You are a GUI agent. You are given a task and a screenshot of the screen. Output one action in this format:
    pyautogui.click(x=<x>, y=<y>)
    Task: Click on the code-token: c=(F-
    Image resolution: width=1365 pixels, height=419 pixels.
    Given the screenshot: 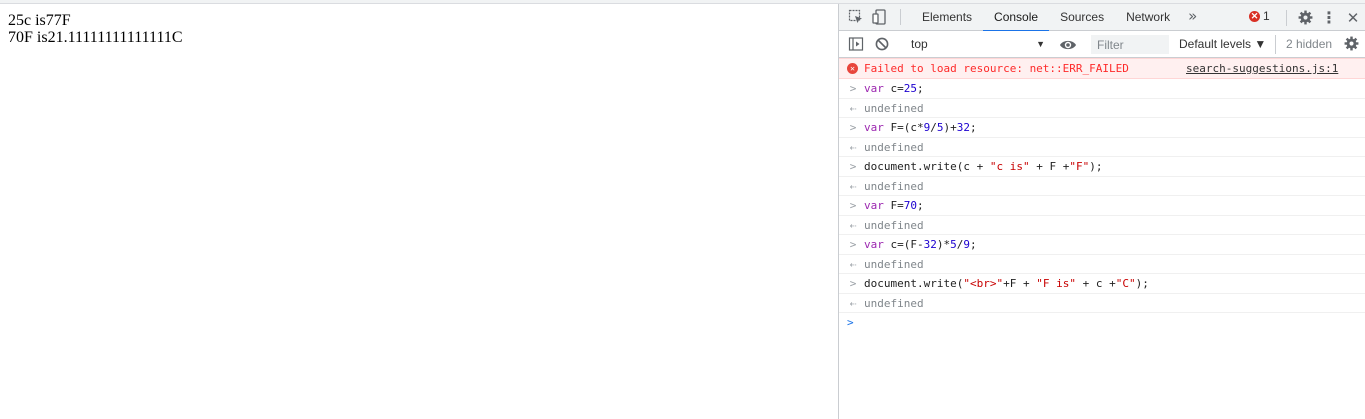 What is the action you would take?
    pyautogui.click(x=907, y=244)
    